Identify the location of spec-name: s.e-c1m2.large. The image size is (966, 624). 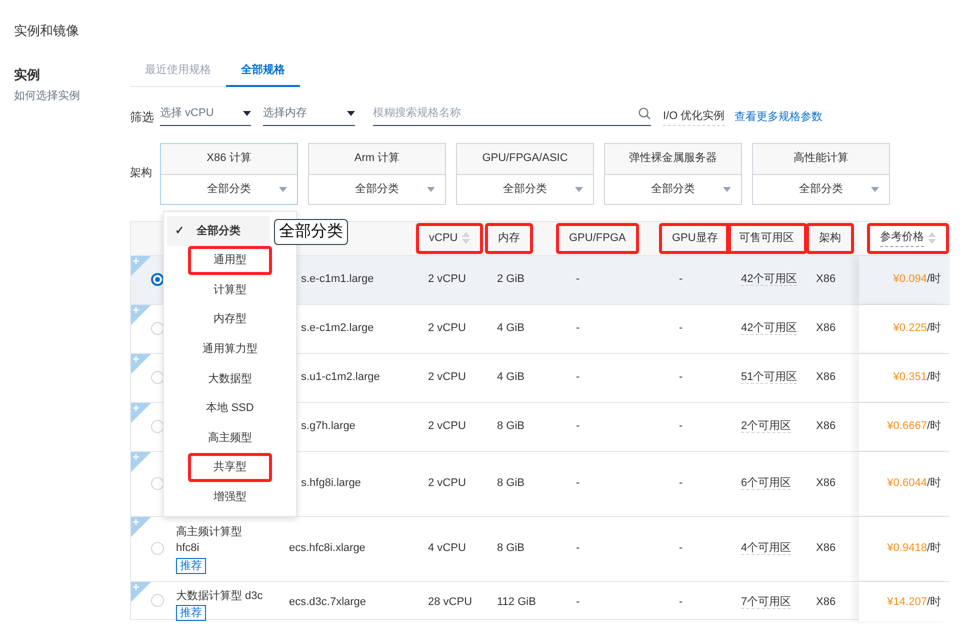
(337, 328).